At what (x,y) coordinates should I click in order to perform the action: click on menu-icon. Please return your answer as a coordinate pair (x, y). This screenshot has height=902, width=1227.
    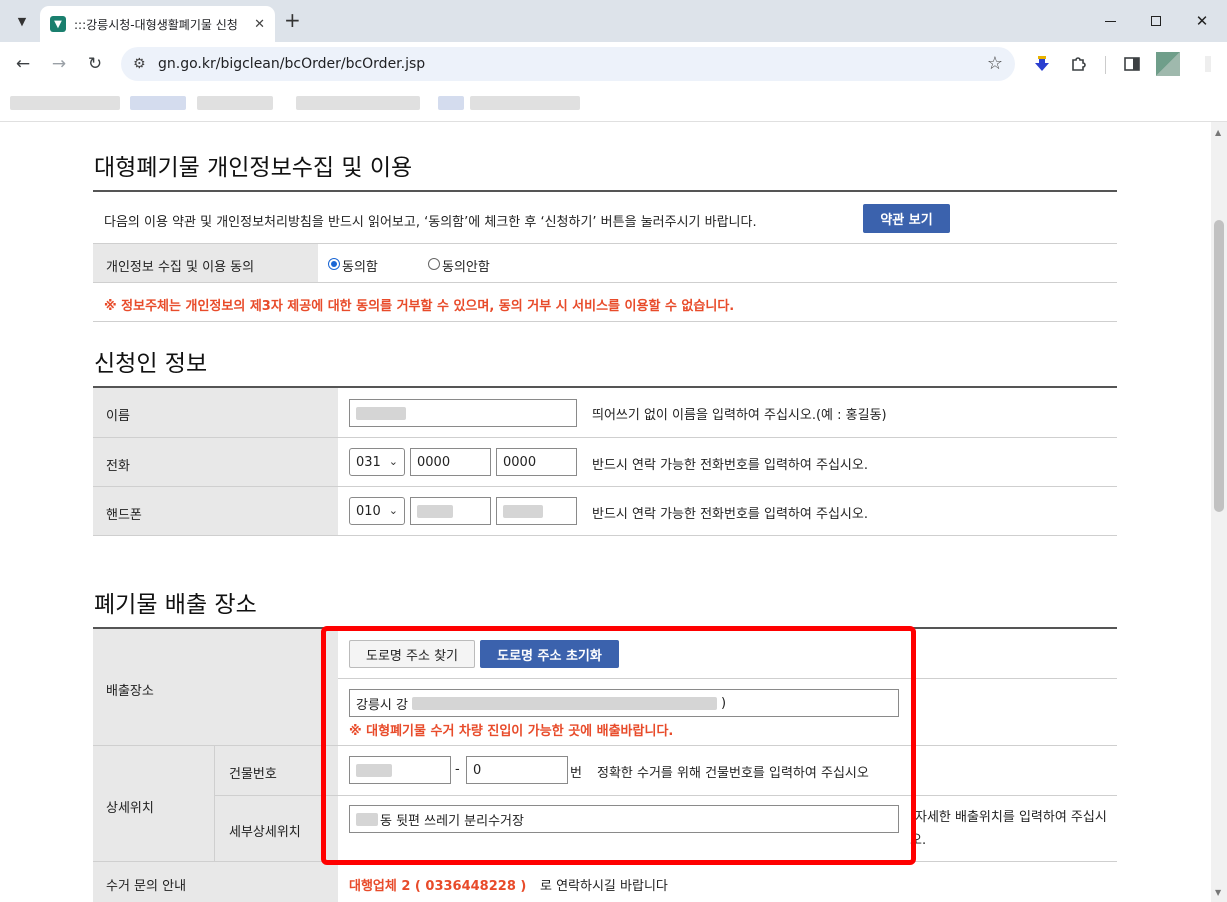
    Looking at the image, I should click on (1208, 64).